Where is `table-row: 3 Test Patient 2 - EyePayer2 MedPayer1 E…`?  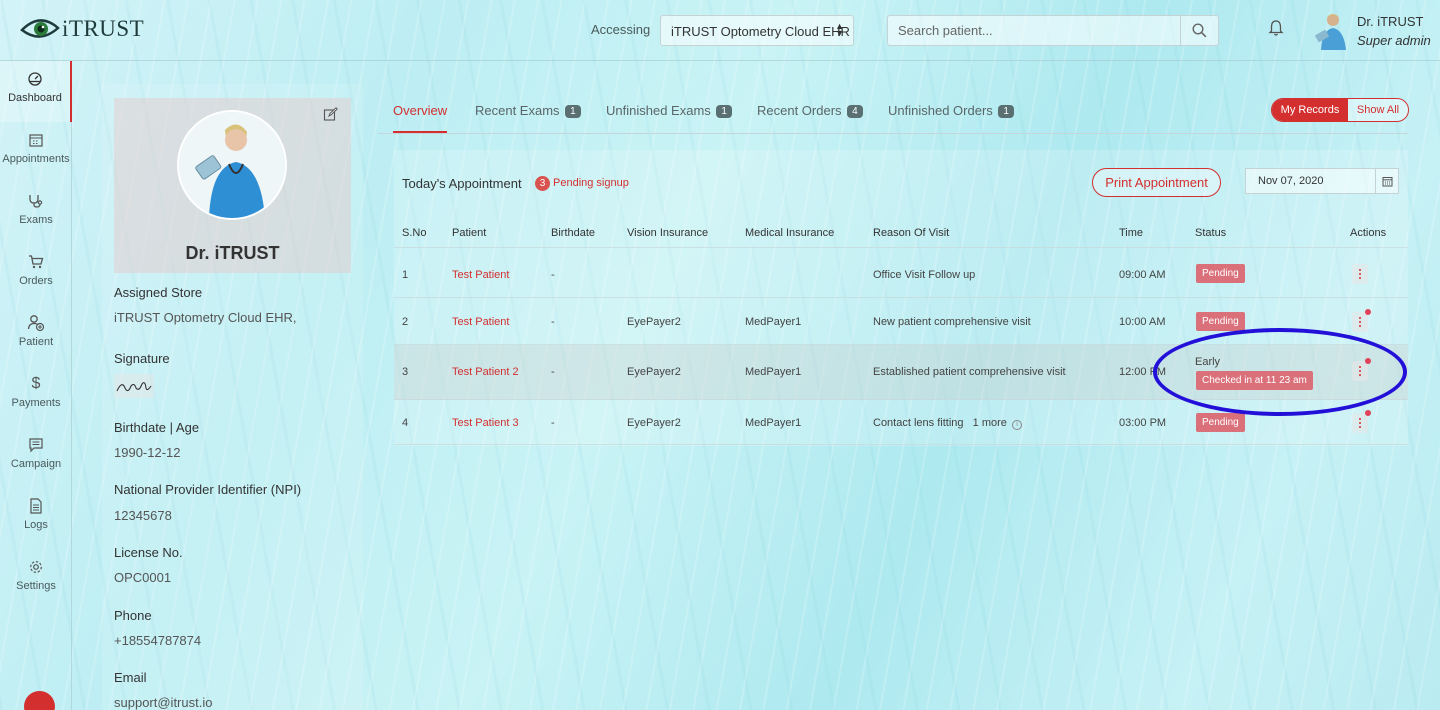
table-row: 3 Test Patient 2 - EyePayer2 MedPayer1 E… is located at coordinates (901, 372).